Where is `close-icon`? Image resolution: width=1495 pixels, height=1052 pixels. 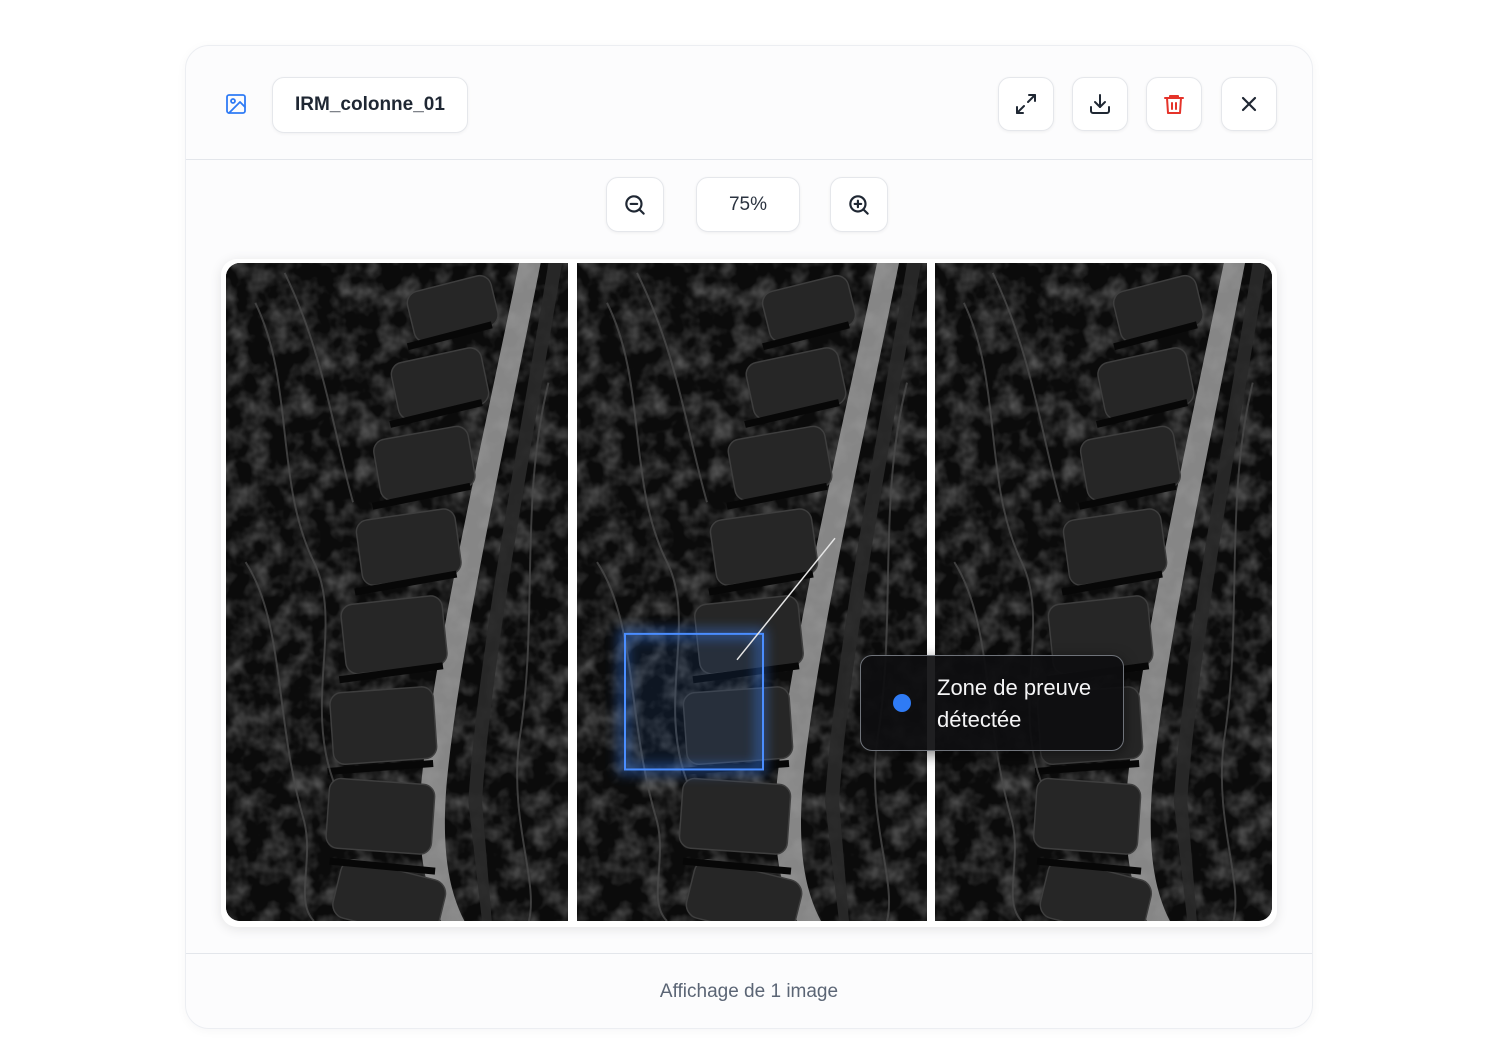
close-icon is located at coordinates (1249, 104).